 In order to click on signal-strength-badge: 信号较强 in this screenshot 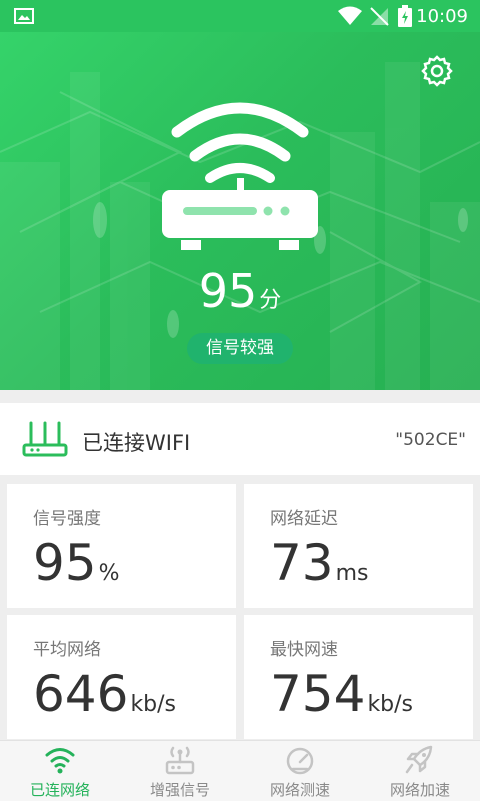, I will do `click(240, 348)`.